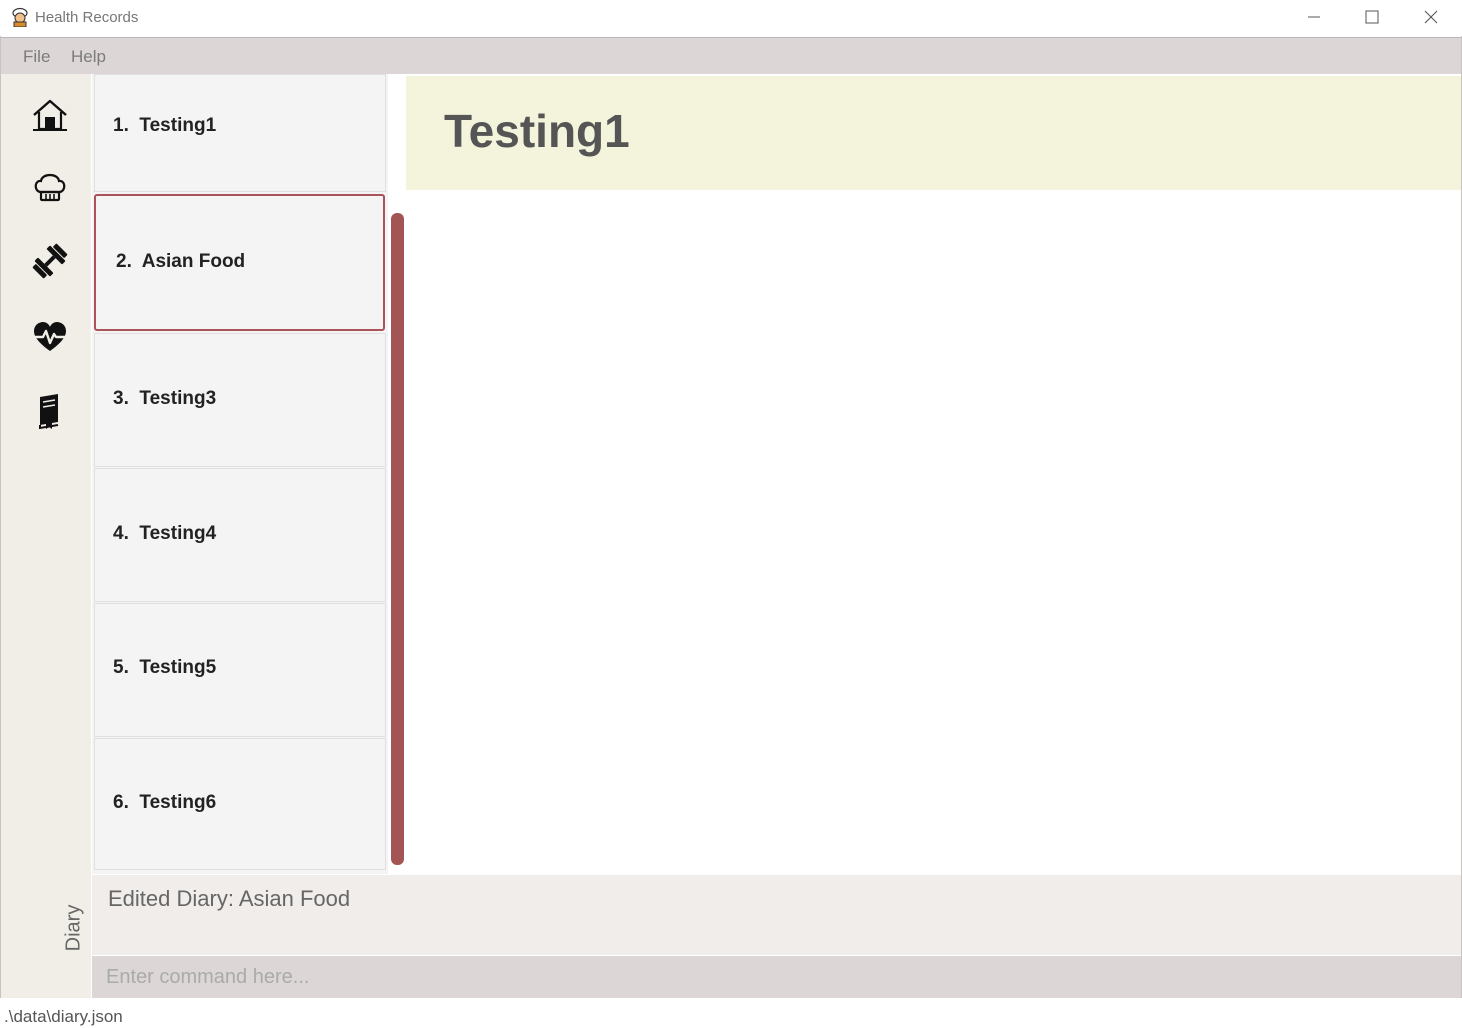 This screenshot has width=1462, height=1028. I want to click on menu-help: Help, so click(88, 57).